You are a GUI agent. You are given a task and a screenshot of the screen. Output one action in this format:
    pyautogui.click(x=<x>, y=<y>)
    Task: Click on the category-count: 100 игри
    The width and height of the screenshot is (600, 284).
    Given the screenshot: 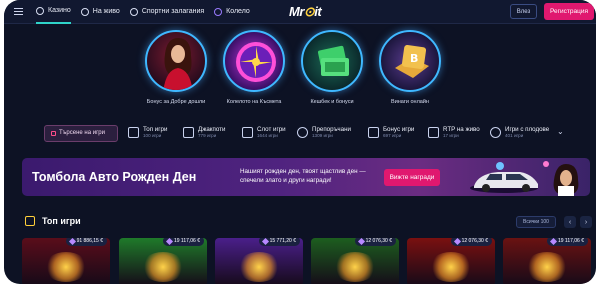 What is the action you would take?
    pyautogui.click(x=152, y=135)
    